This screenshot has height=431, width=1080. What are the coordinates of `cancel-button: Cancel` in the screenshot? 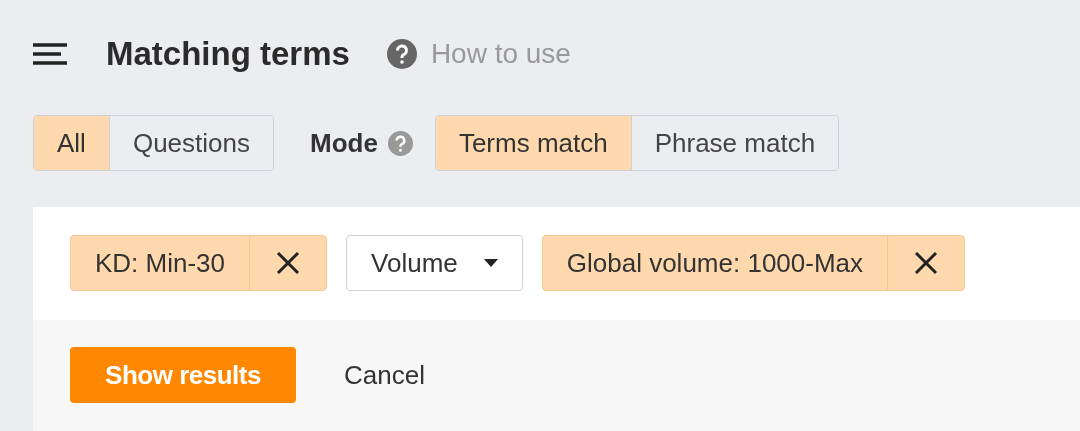 It's located at (384, 375).